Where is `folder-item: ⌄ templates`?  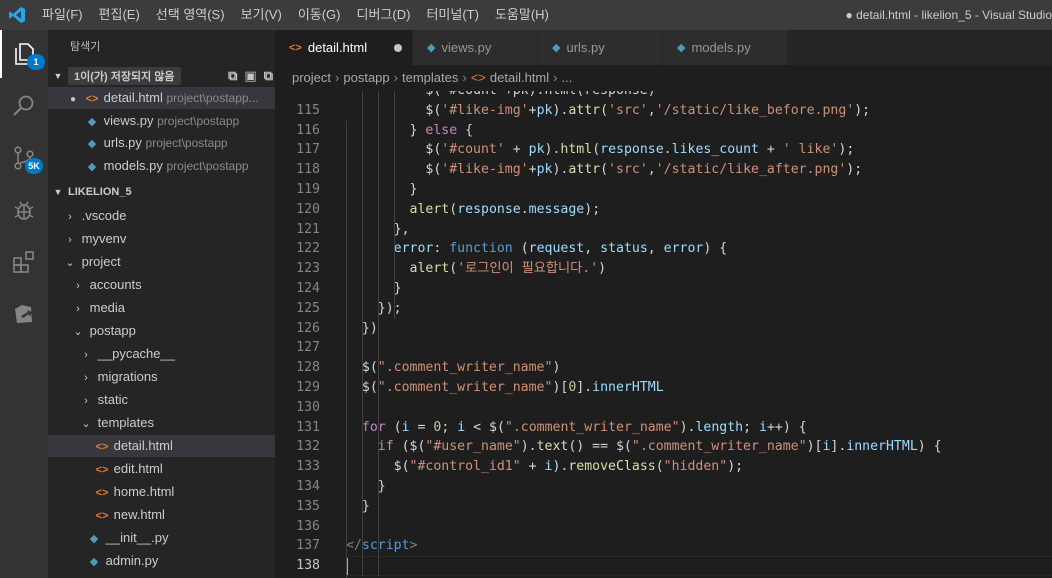 folder-item: ⌄ templates is located at coordinates (161, 423).